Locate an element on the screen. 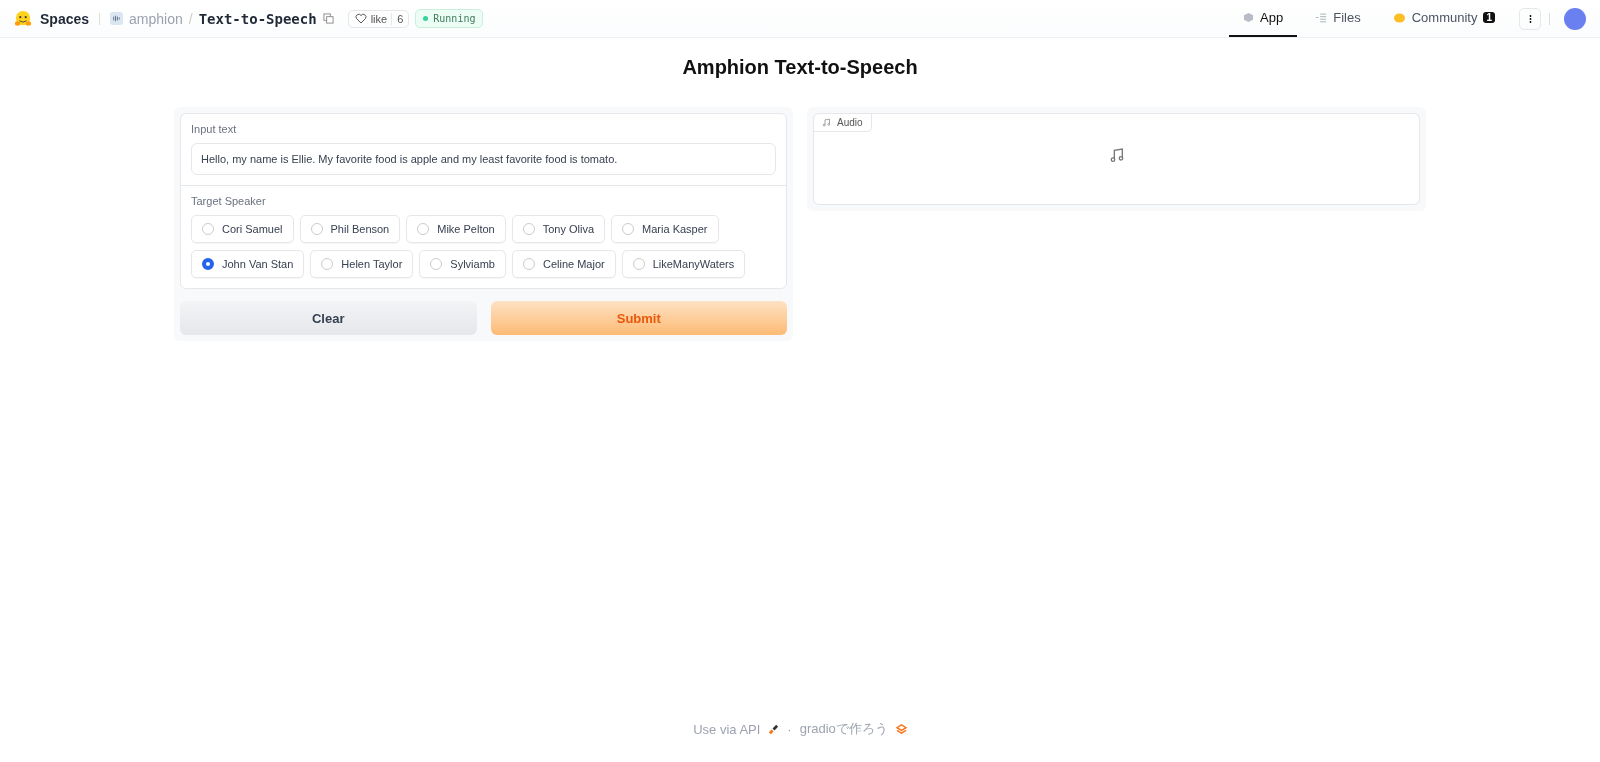  nav-tab: App is located at coordinates (1263, 18).